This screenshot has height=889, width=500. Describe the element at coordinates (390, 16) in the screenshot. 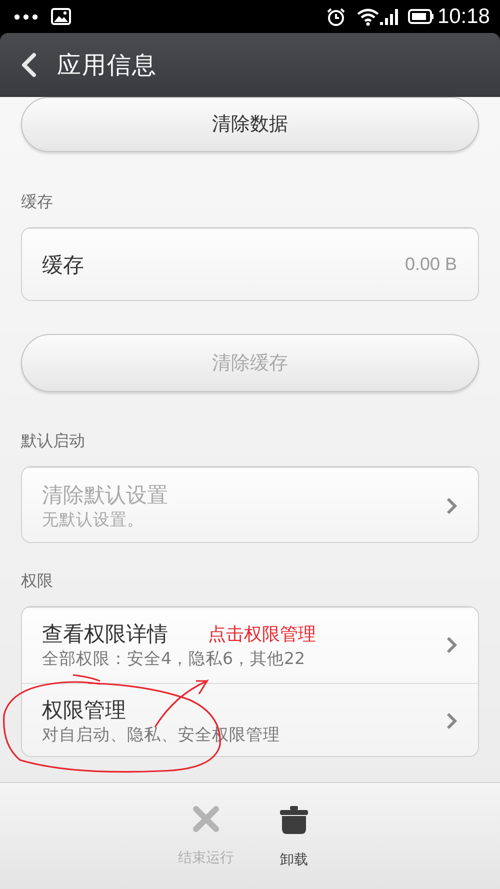

I see `signal-icon` at that location.